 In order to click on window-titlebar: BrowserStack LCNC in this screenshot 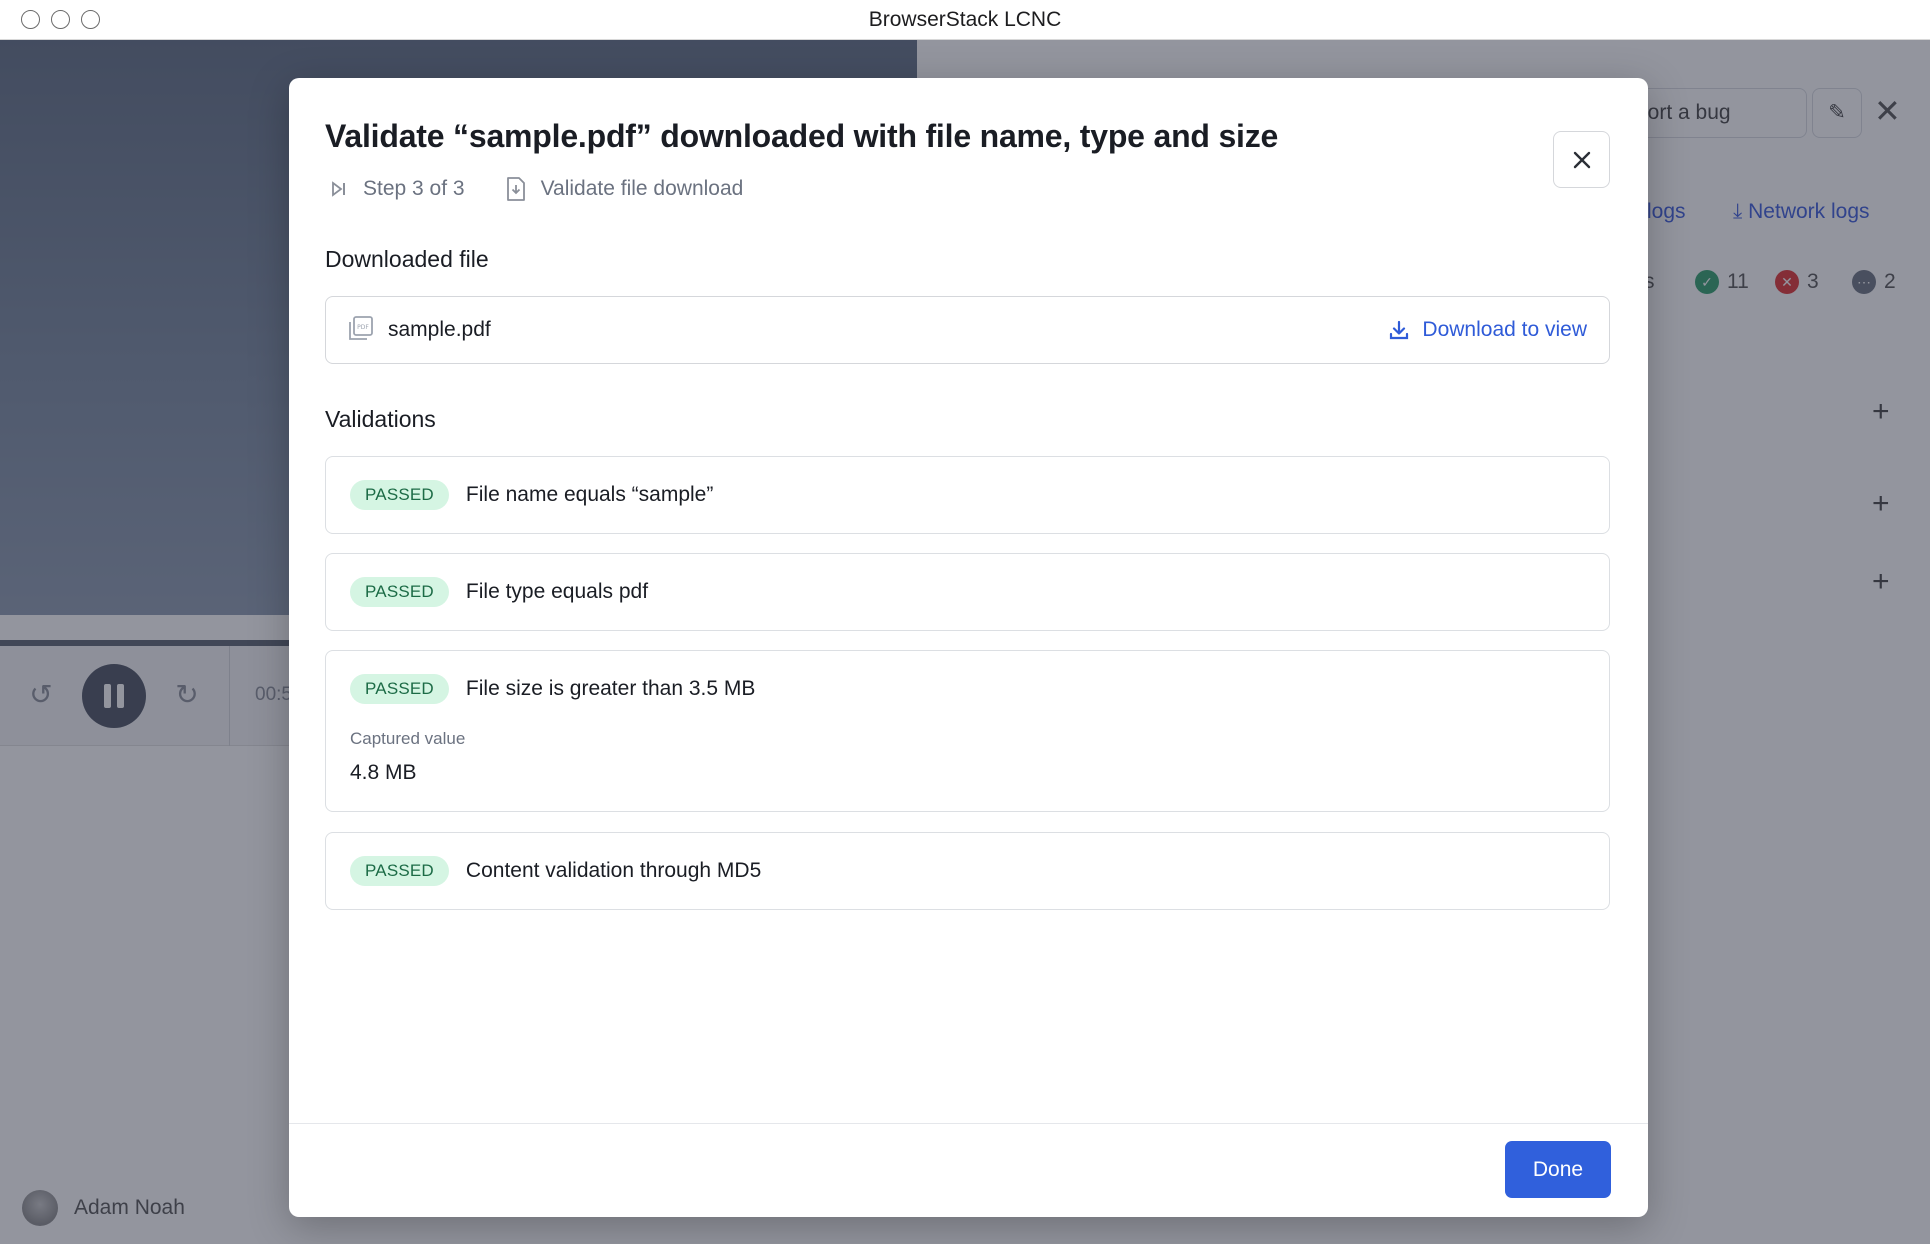, I will do `click(965, 20)`.